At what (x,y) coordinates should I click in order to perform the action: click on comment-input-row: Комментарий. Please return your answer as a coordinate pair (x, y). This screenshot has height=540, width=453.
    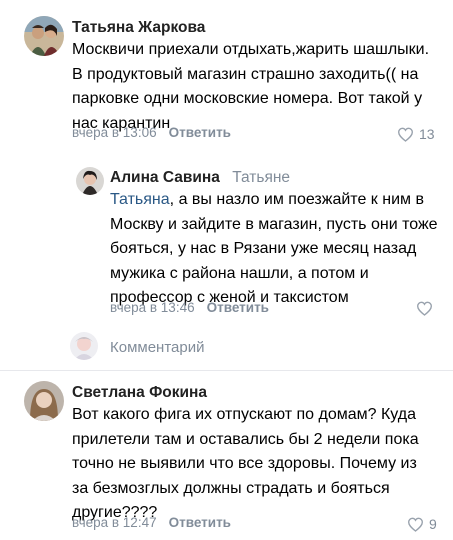
    Looking at the image, I should click on (226, 347).